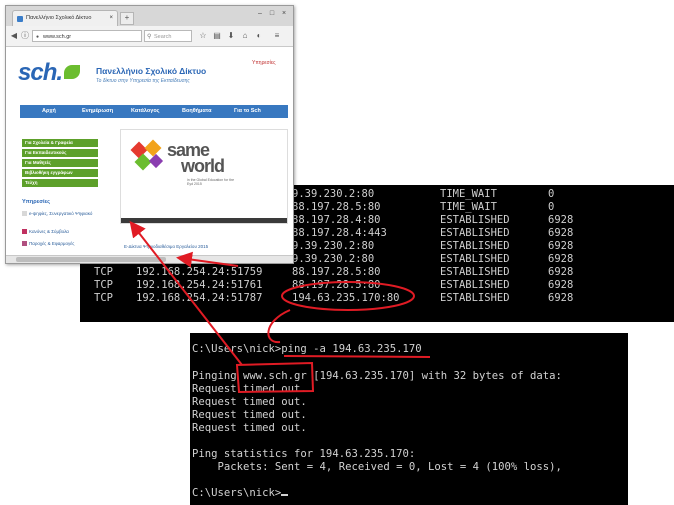 The image size is (674, 505). I want to click on annotation-box-hostname, so click(275, 377).